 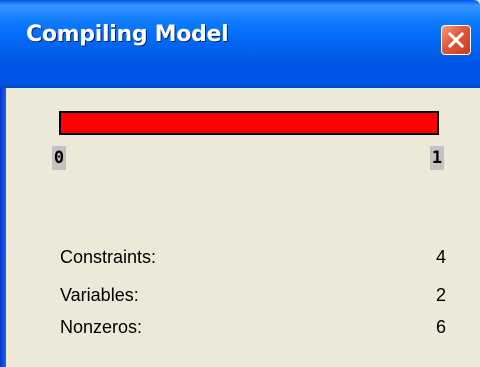 What do you see at coordinates (440, 327) in the screenshot?
I see `nonzeros-value: 6` at bounding box center [440, 327].